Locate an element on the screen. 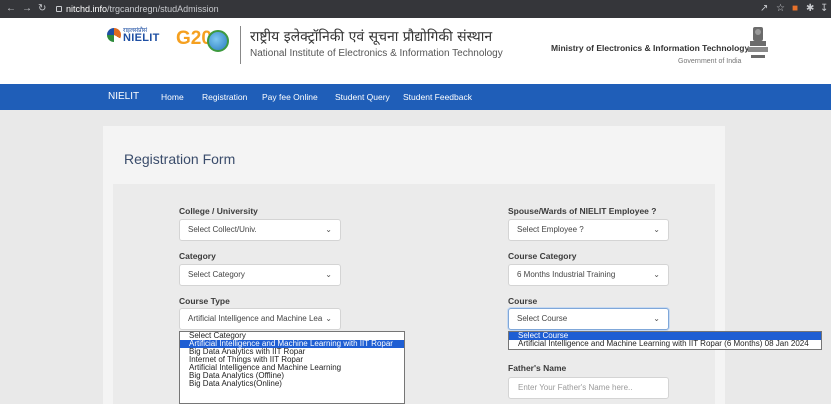 The image size is (831, 404). father-name-label: Father's Name is located at coordinates (537, 368).